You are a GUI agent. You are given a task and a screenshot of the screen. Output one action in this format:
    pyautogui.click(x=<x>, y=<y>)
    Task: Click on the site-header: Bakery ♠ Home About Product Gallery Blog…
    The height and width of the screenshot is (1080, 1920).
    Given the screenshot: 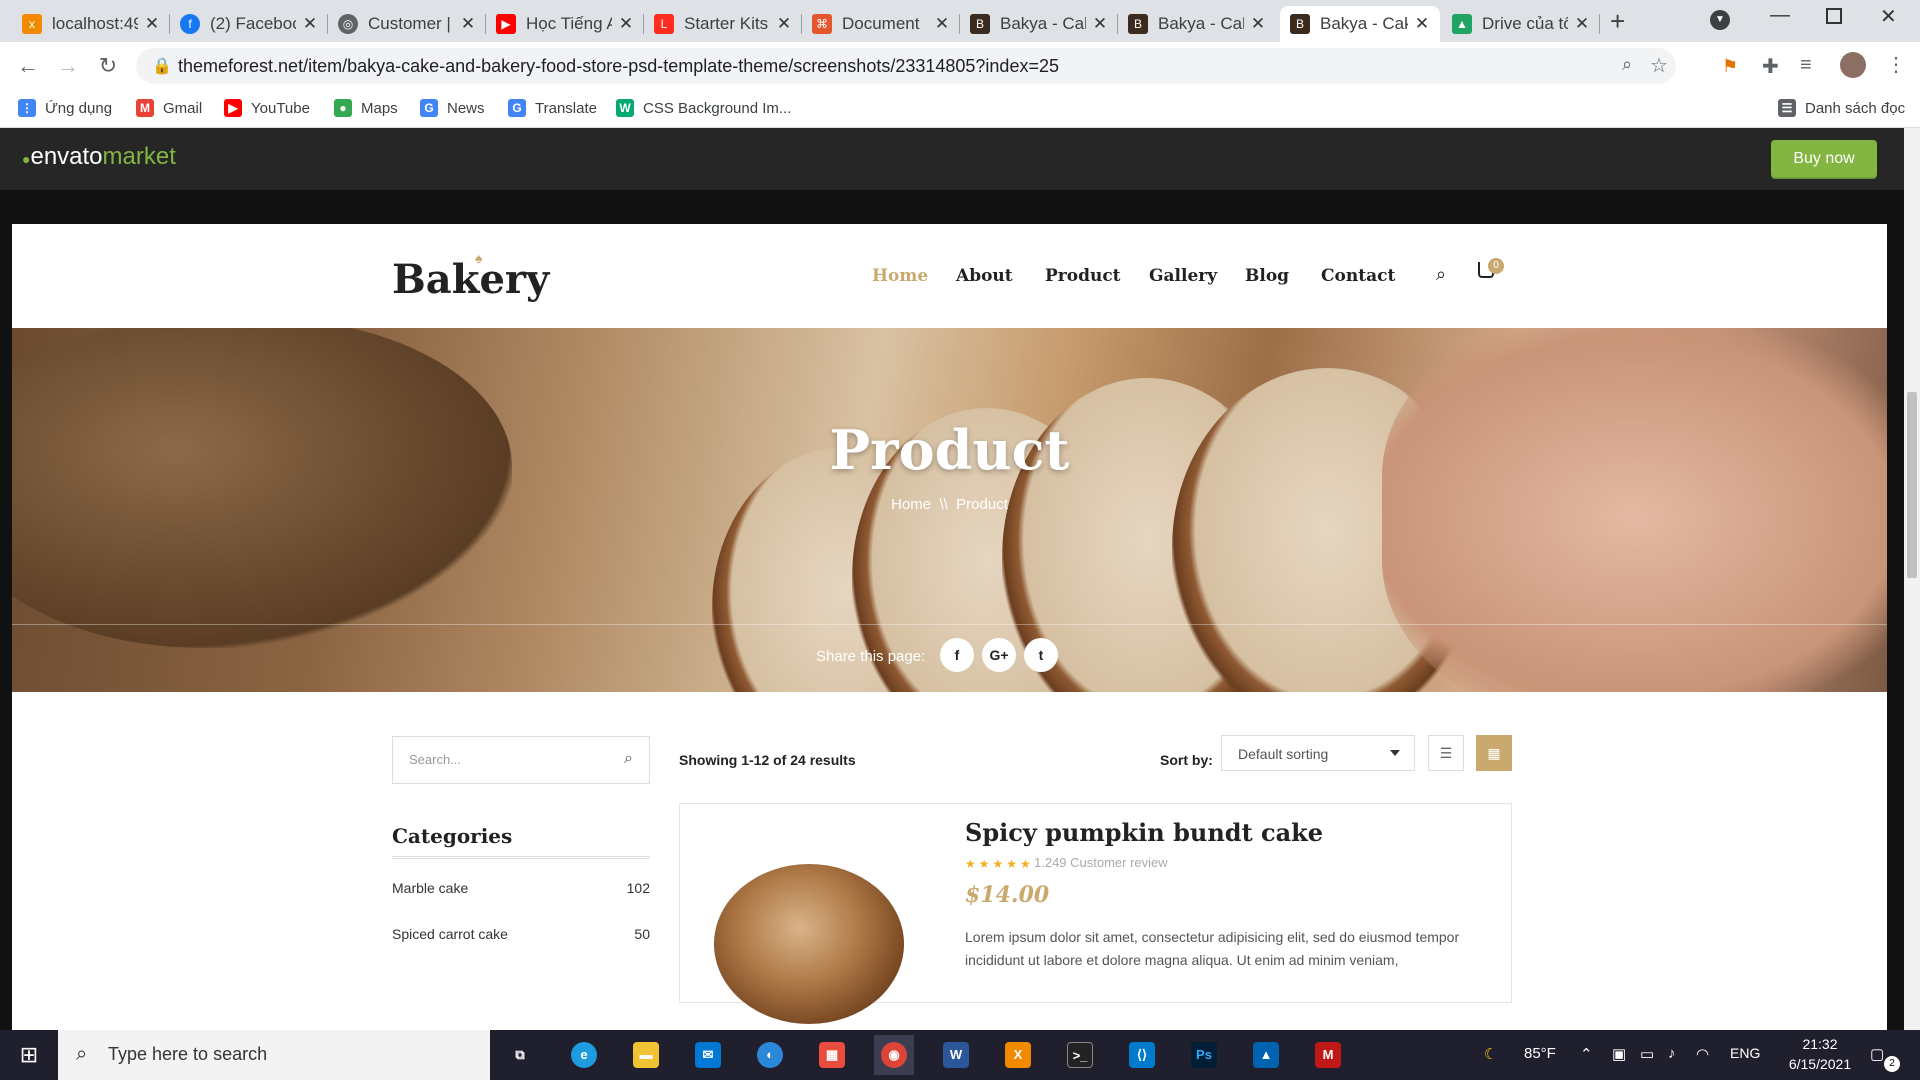 What is the action you would take?
    pyautogui.click(x=949, y=276)
    